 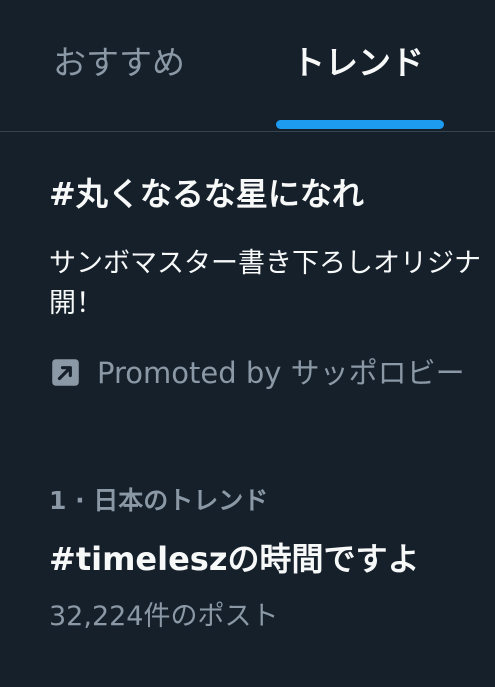 I want to click on promoted-trend-title: #丸くなるな星になれ, so click(x=206, y=194).